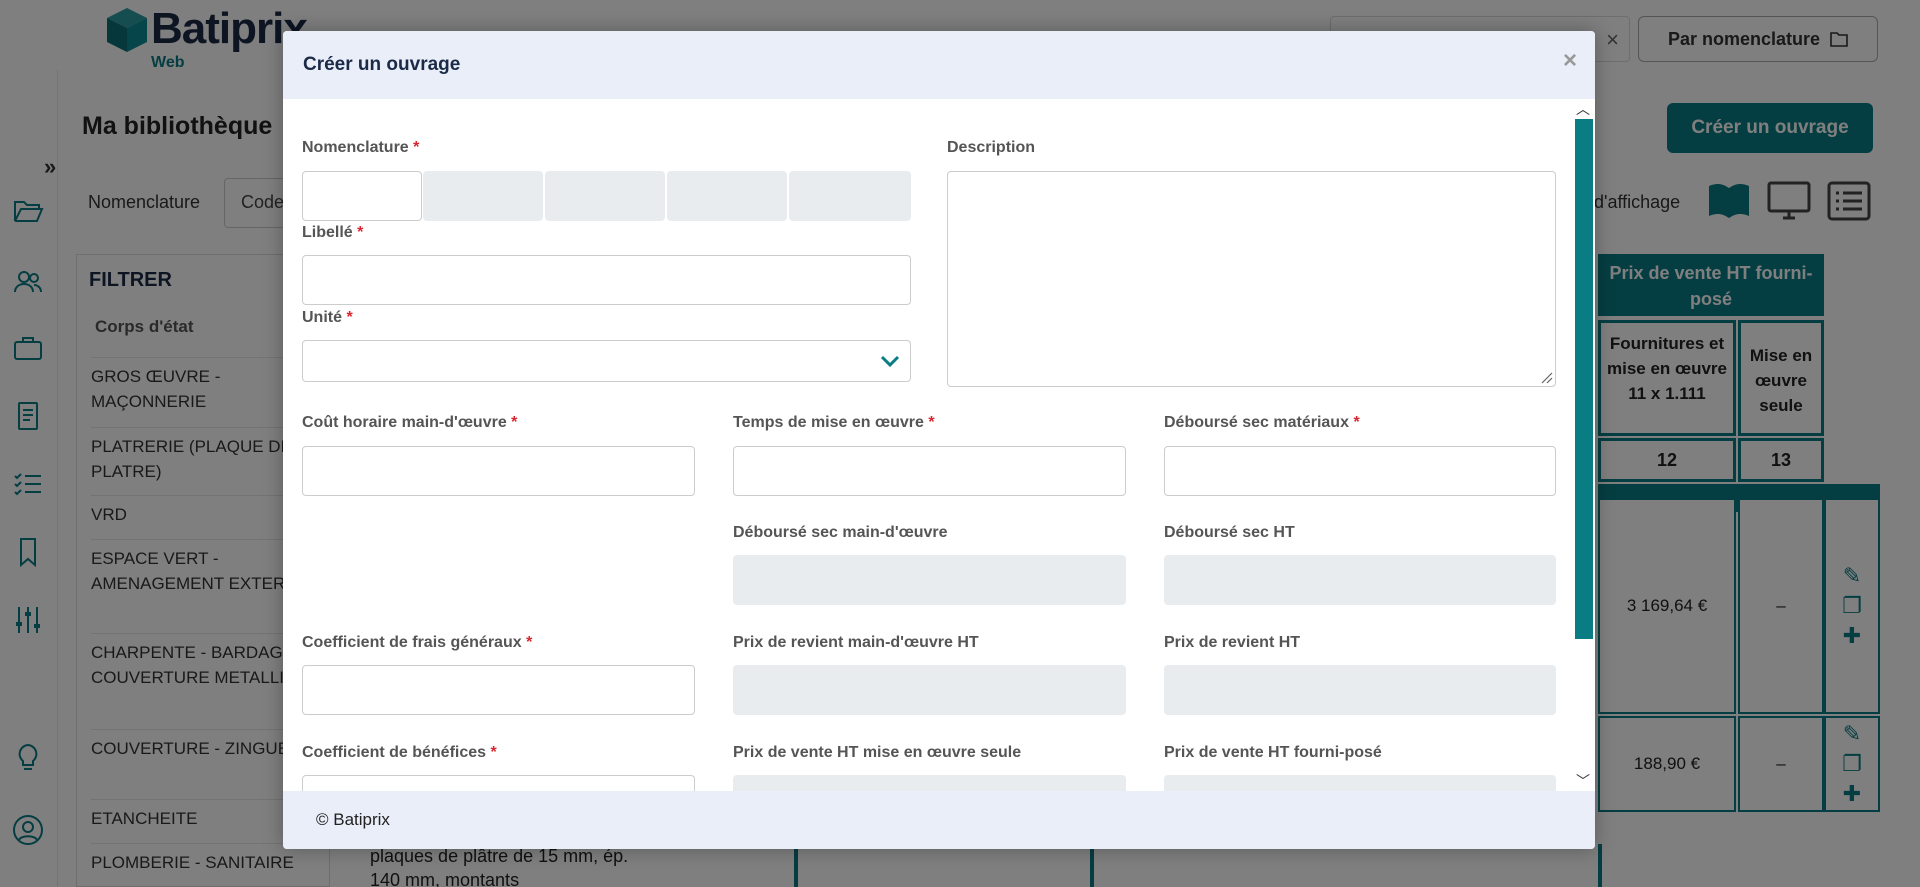 The height and width of the screenshot is (887, 1920). Describe the element at coordinates (929, 580) in the screenshot. I see `debourse-mo-output` at that location.